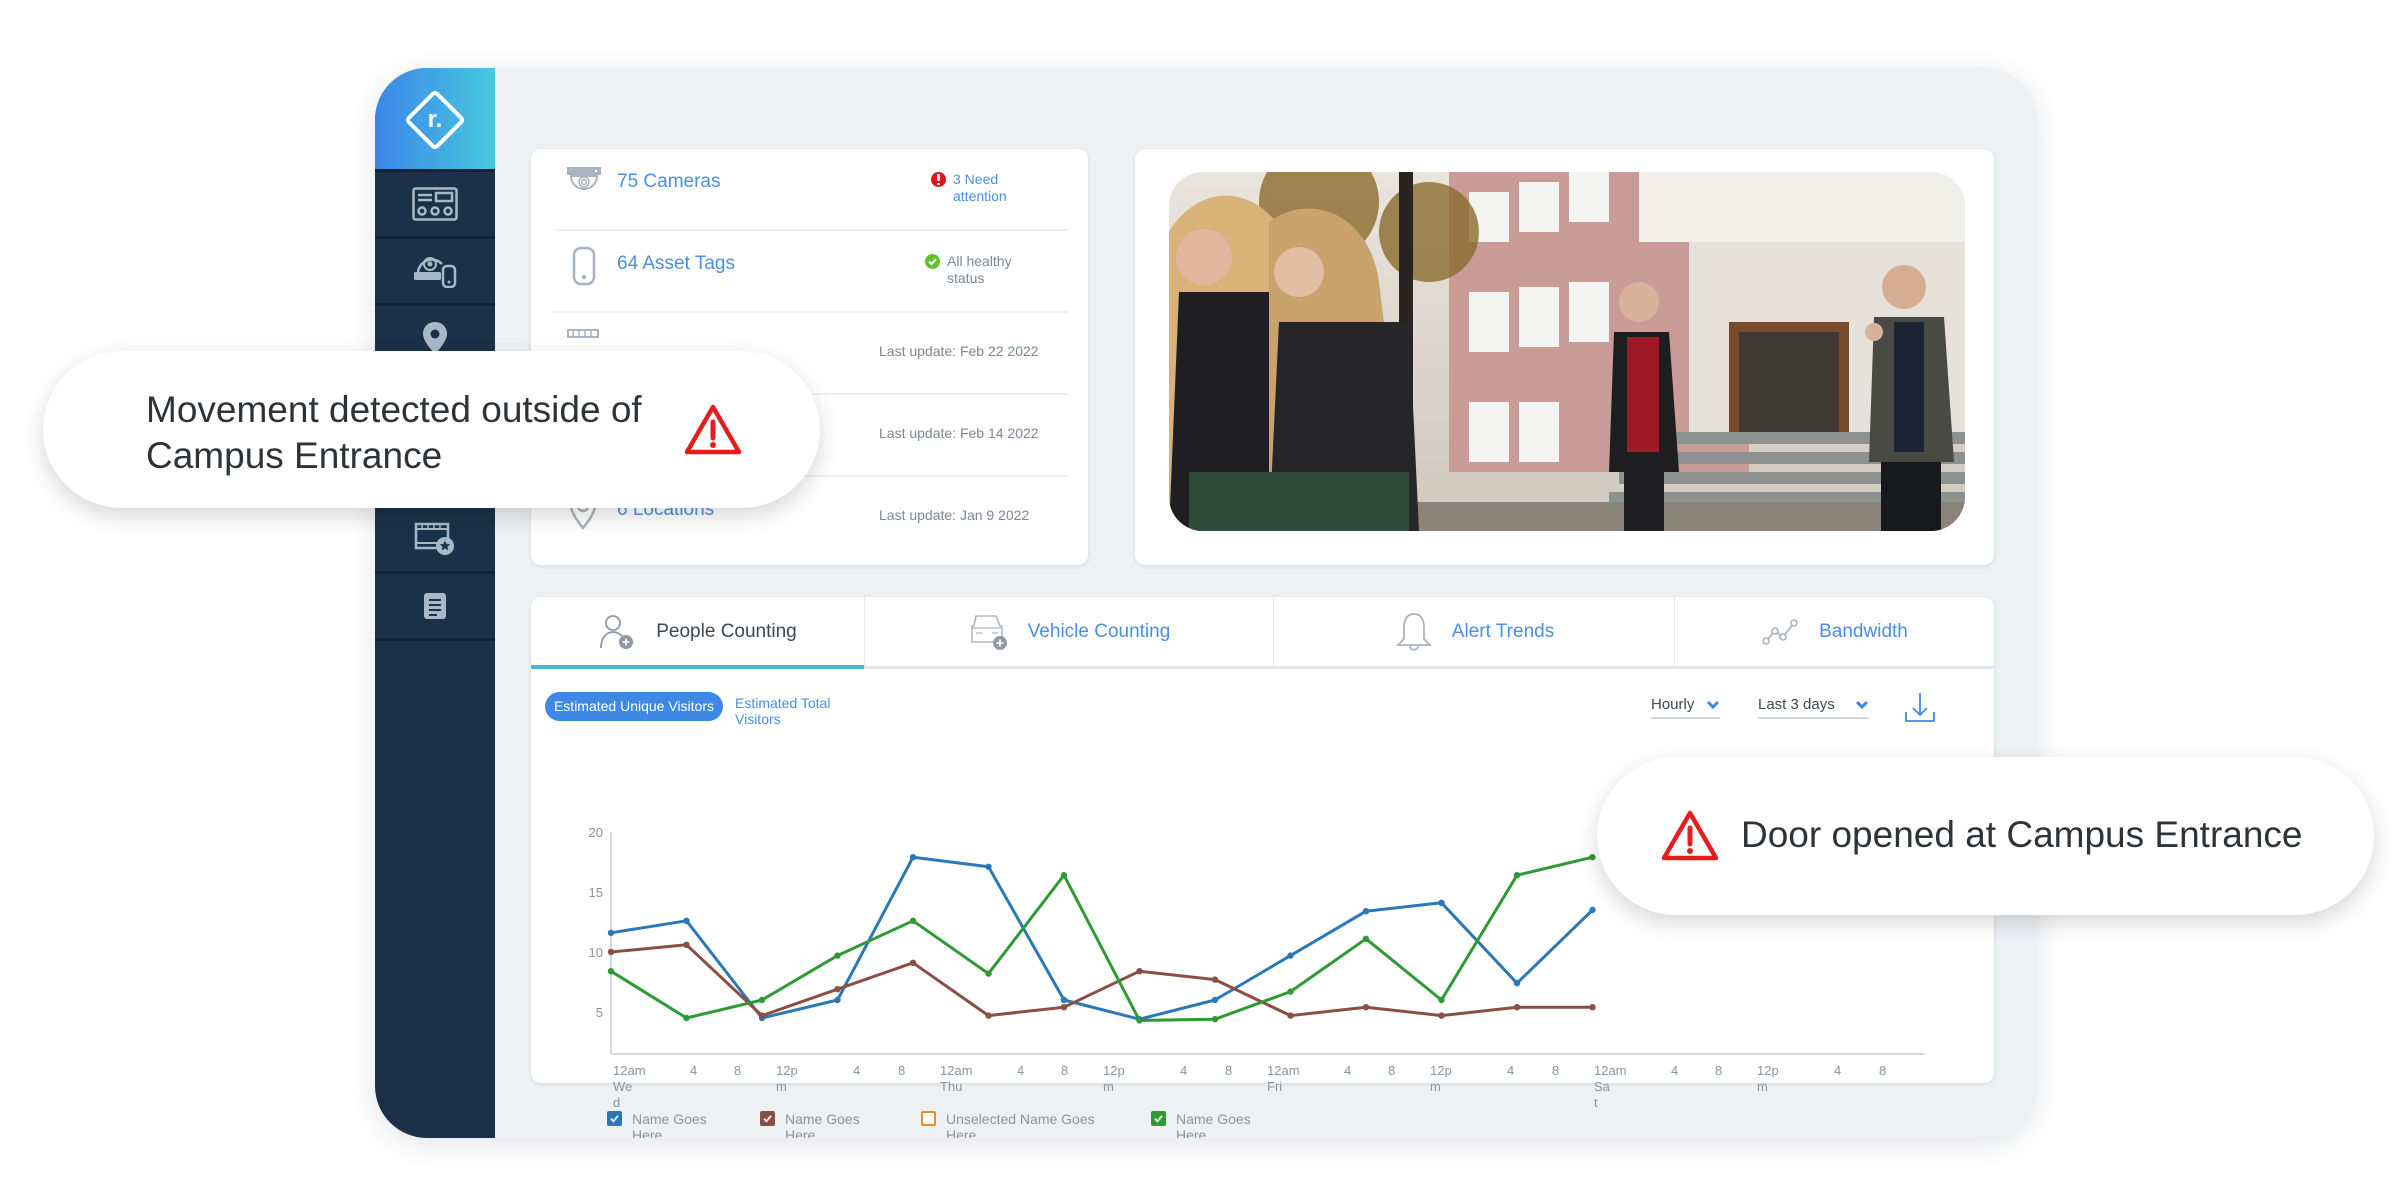 The image size is (2400, 1200). What do you see at coordinates (584, 178) in the screenshot?
I see `dome-camera-icon` at bounding box center [584, 178].